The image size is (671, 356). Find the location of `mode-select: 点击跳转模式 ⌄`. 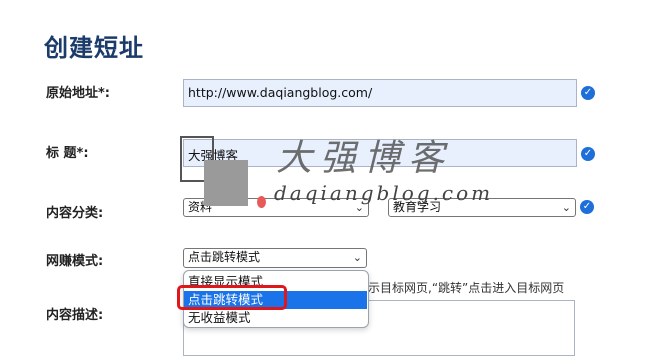

mode-select: 点击跳转模式 ⌄ is located at coordinates (275, 258).